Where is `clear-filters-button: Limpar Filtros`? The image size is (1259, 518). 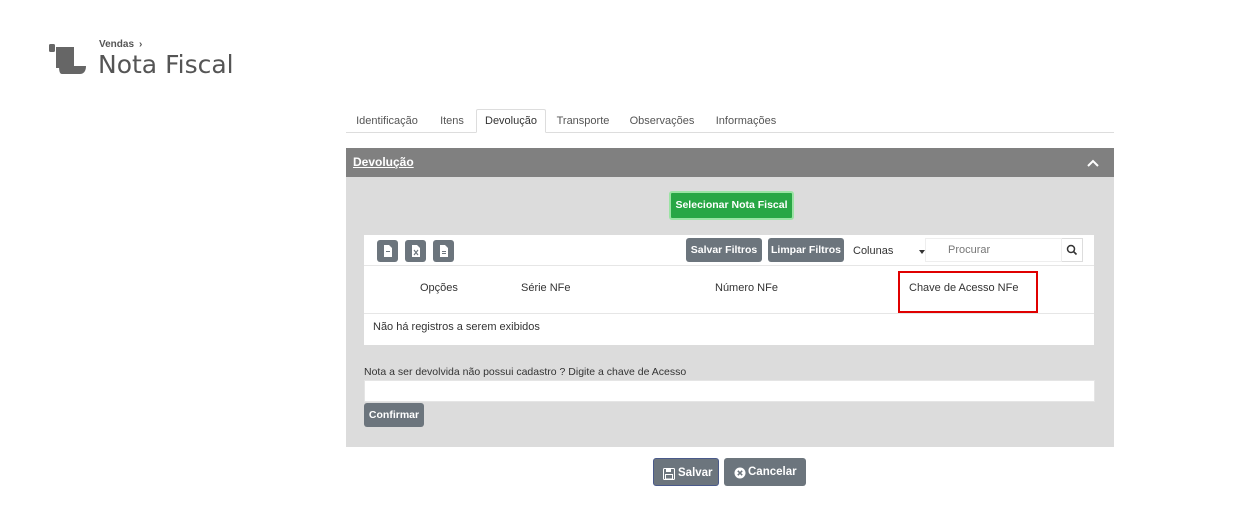 clear-filters-button: Limpar Filtros is located at coordinates (806, 250).